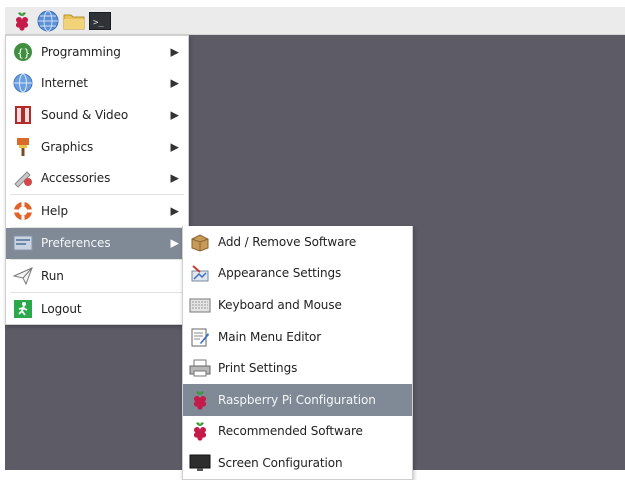 This screenshot has height=480, width=625. What do you see at coordinates (85, 114) in the screenshot?
I see `menu-item-label: Sound & Video` at bounding box center [85, 114].